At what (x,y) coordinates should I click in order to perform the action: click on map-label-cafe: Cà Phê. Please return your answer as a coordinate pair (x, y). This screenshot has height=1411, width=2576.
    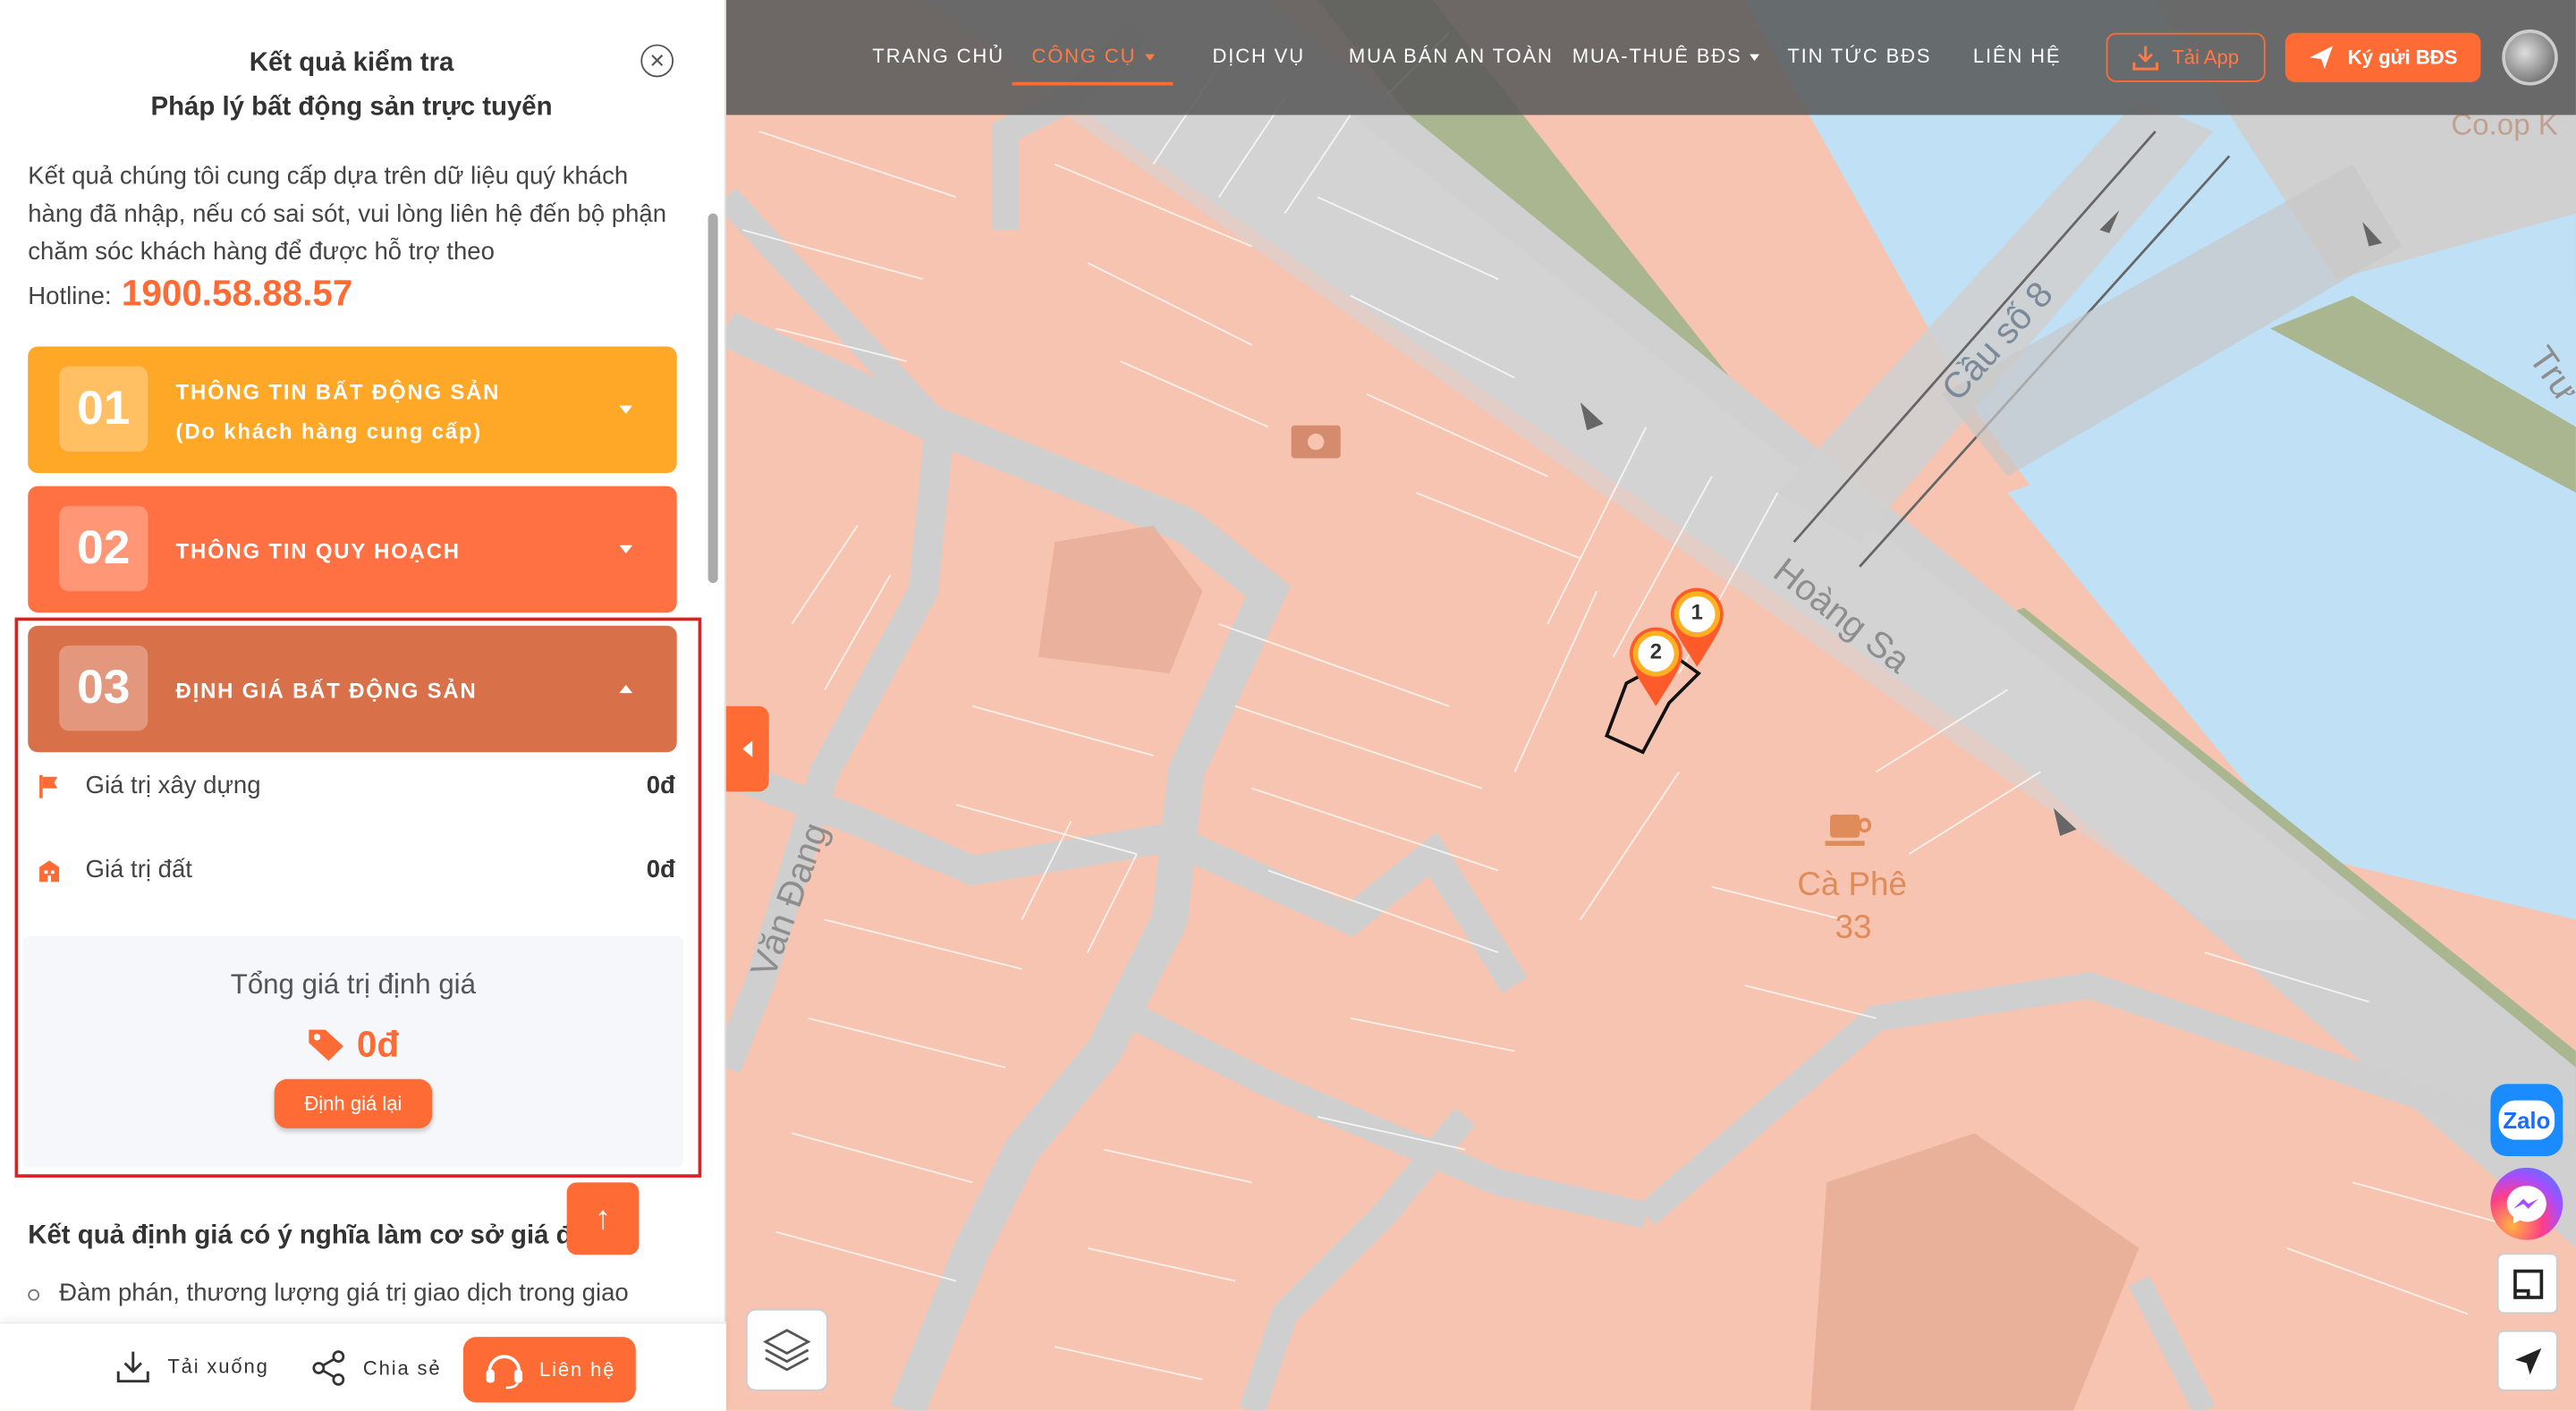
    Looking at the image, I should click on (1852, 885).